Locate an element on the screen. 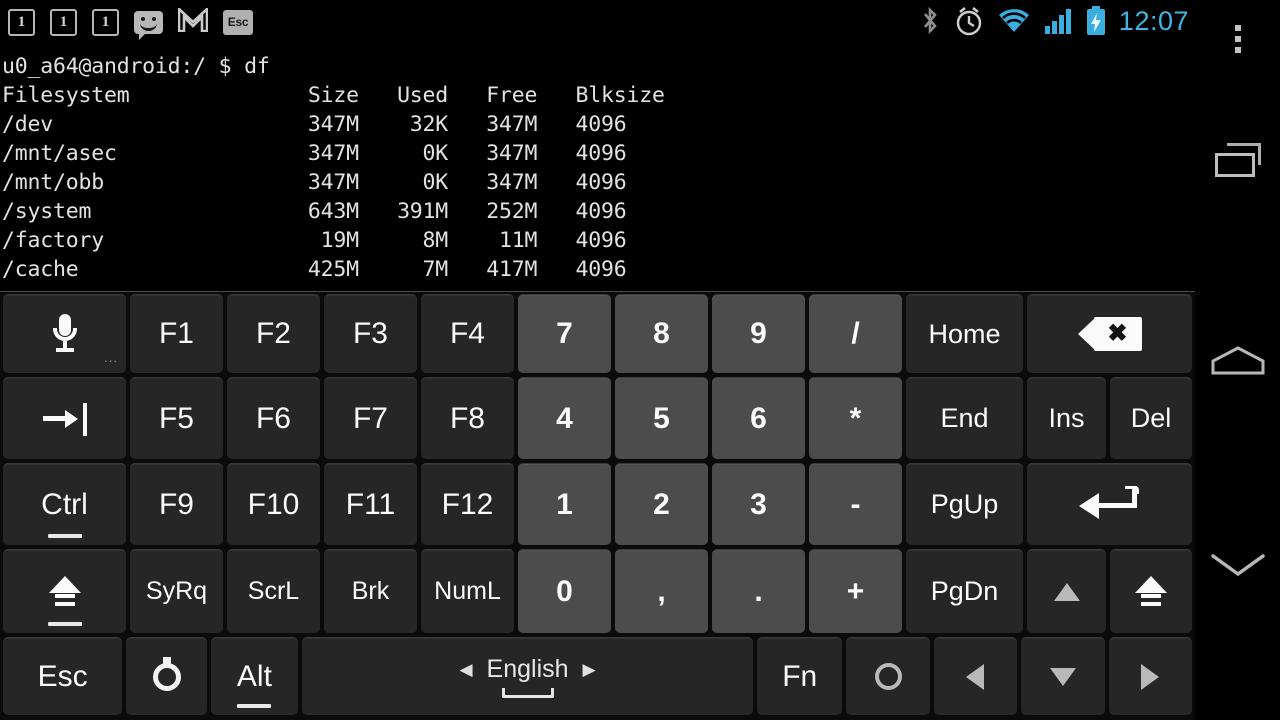  f2-key: F2 is located at coordinates (273, 333).